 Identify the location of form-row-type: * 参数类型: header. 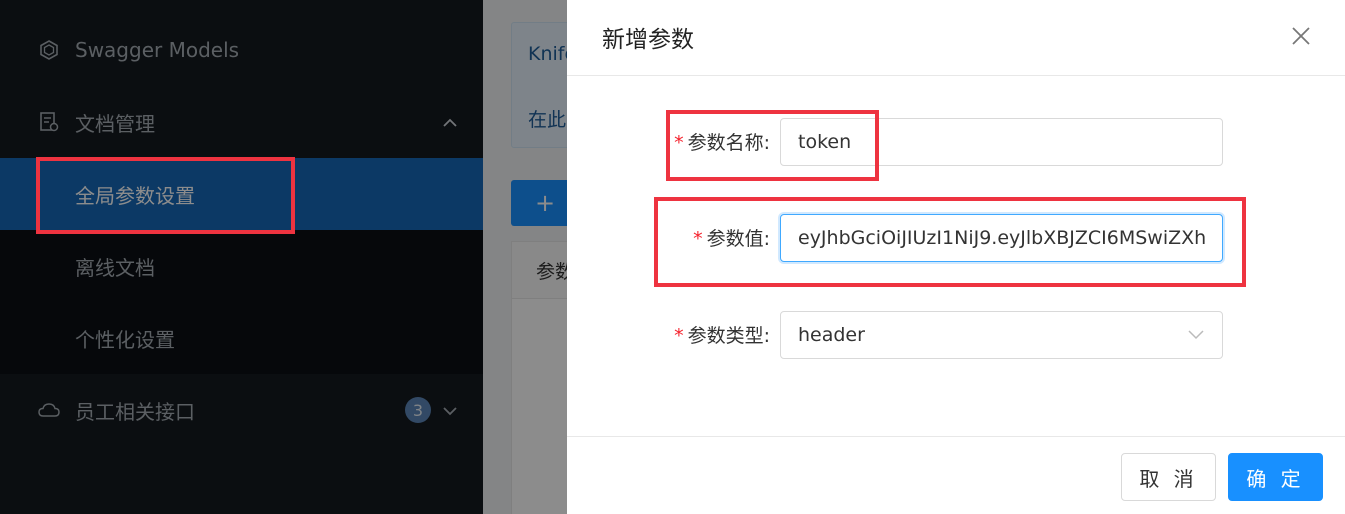
(956, 335).